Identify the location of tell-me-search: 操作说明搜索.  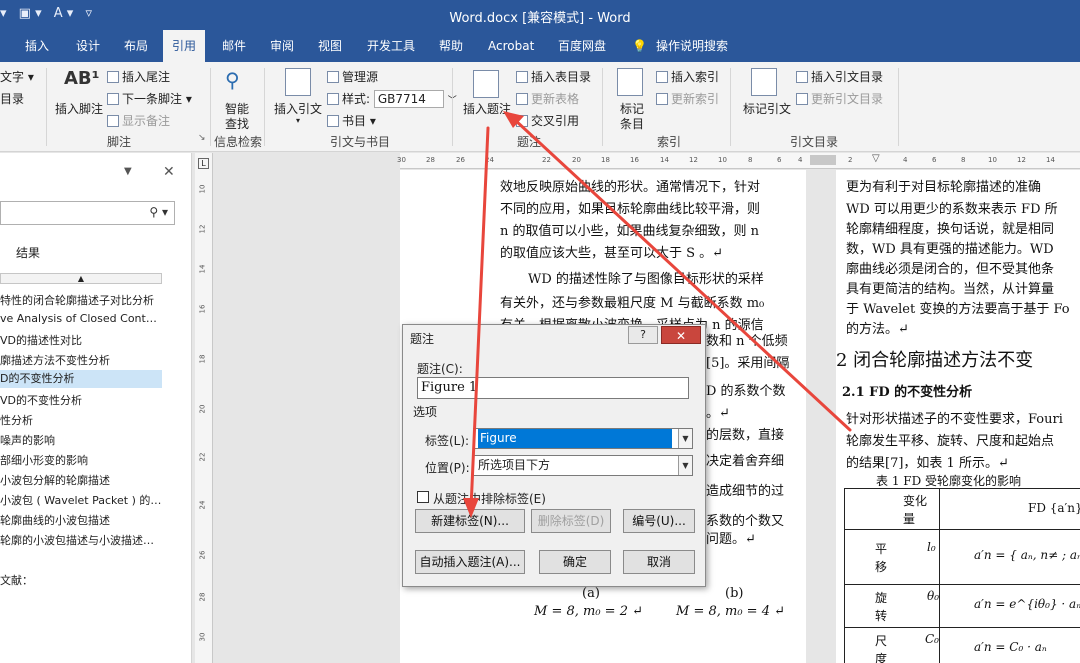
(692, 46).